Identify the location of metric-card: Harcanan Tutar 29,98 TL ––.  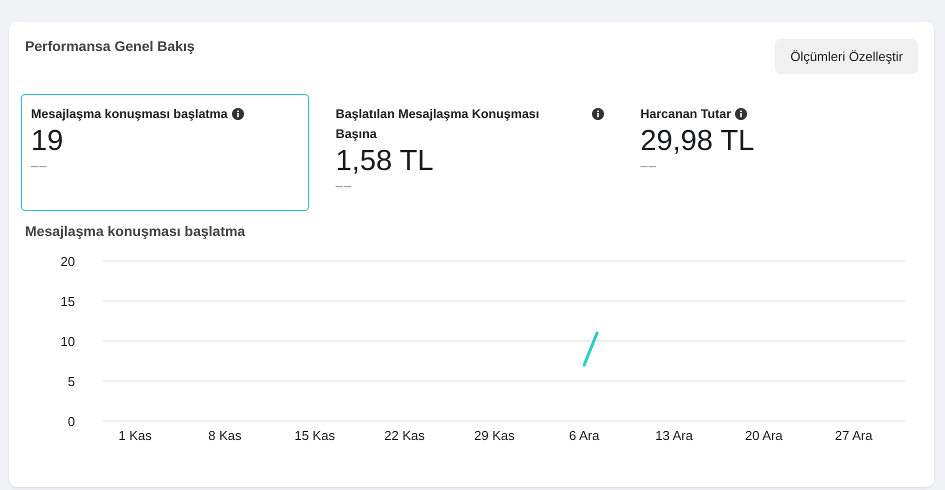
(774, 152).